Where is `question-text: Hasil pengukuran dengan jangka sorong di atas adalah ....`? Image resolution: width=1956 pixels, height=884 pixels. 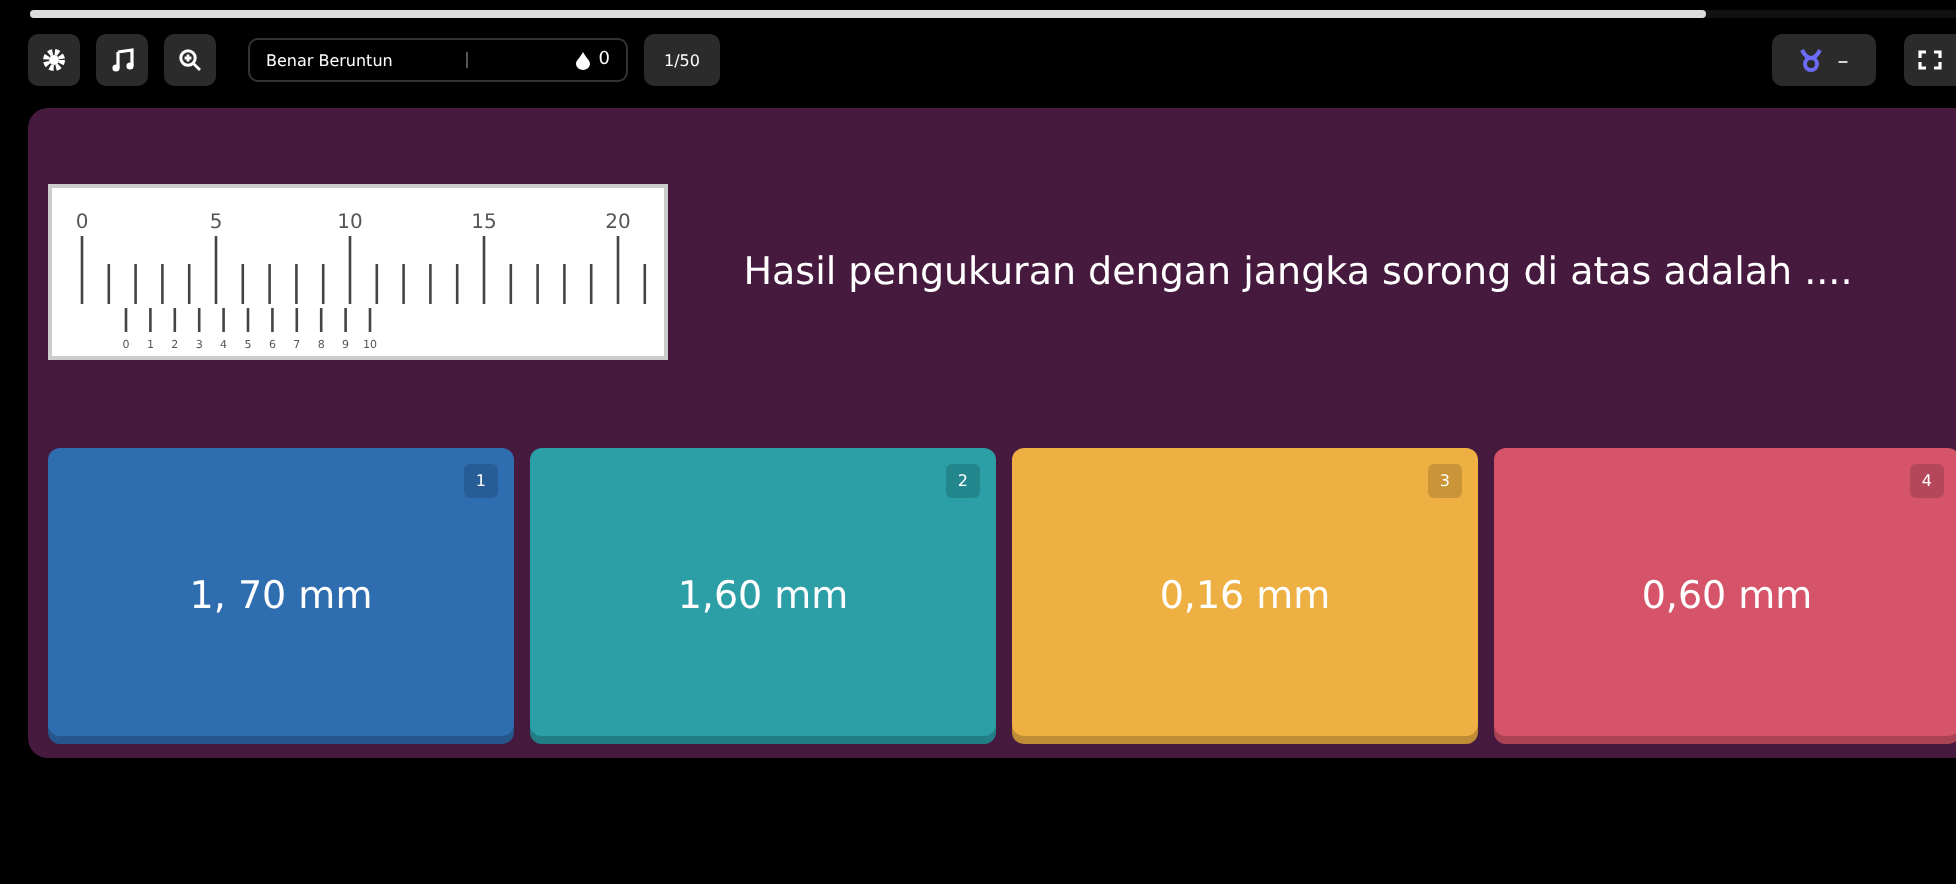 question-text: Hasil pengukuran dengan jangka sorong di atas adalah .... is located at coordinates (1298, 273).